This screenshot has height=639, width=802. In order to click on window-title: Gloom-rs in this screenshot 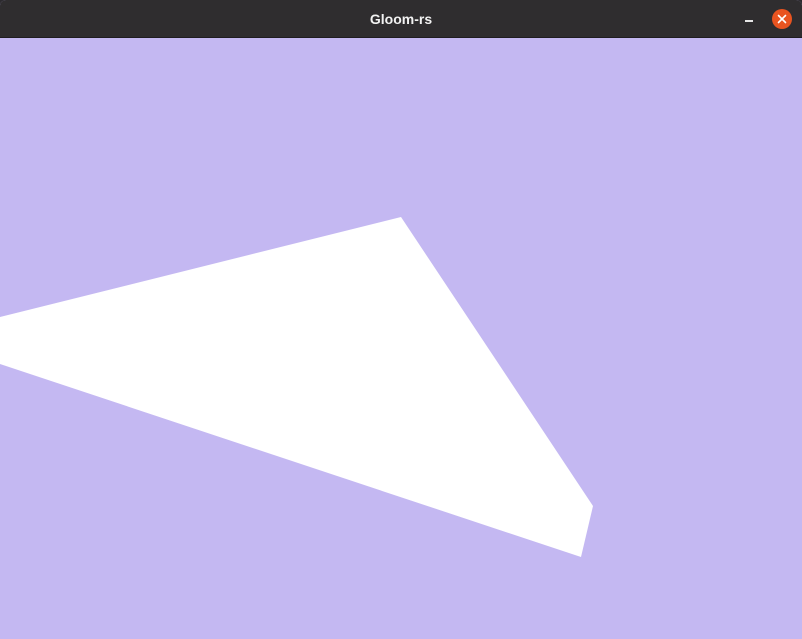, I will do `click(401, 19)`.